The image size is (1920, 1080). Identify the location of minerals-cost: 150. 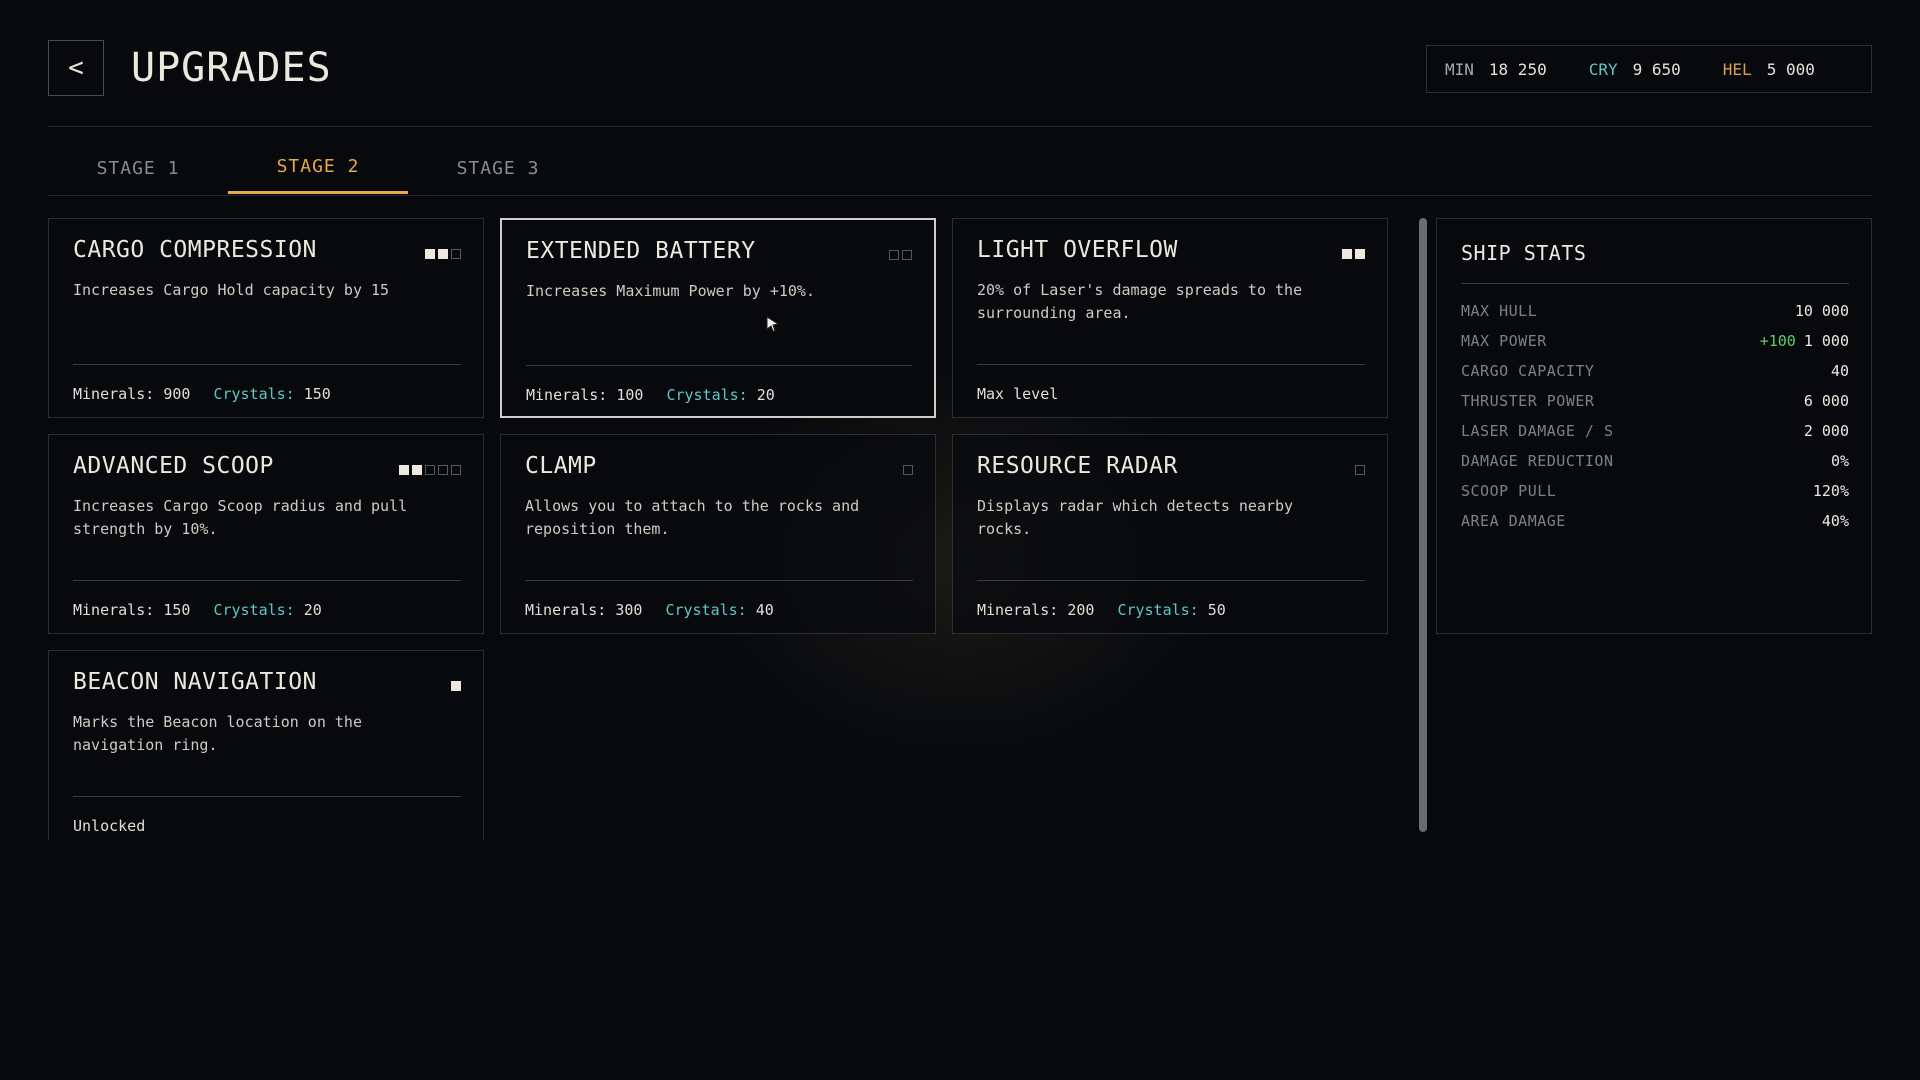
(177, 610).